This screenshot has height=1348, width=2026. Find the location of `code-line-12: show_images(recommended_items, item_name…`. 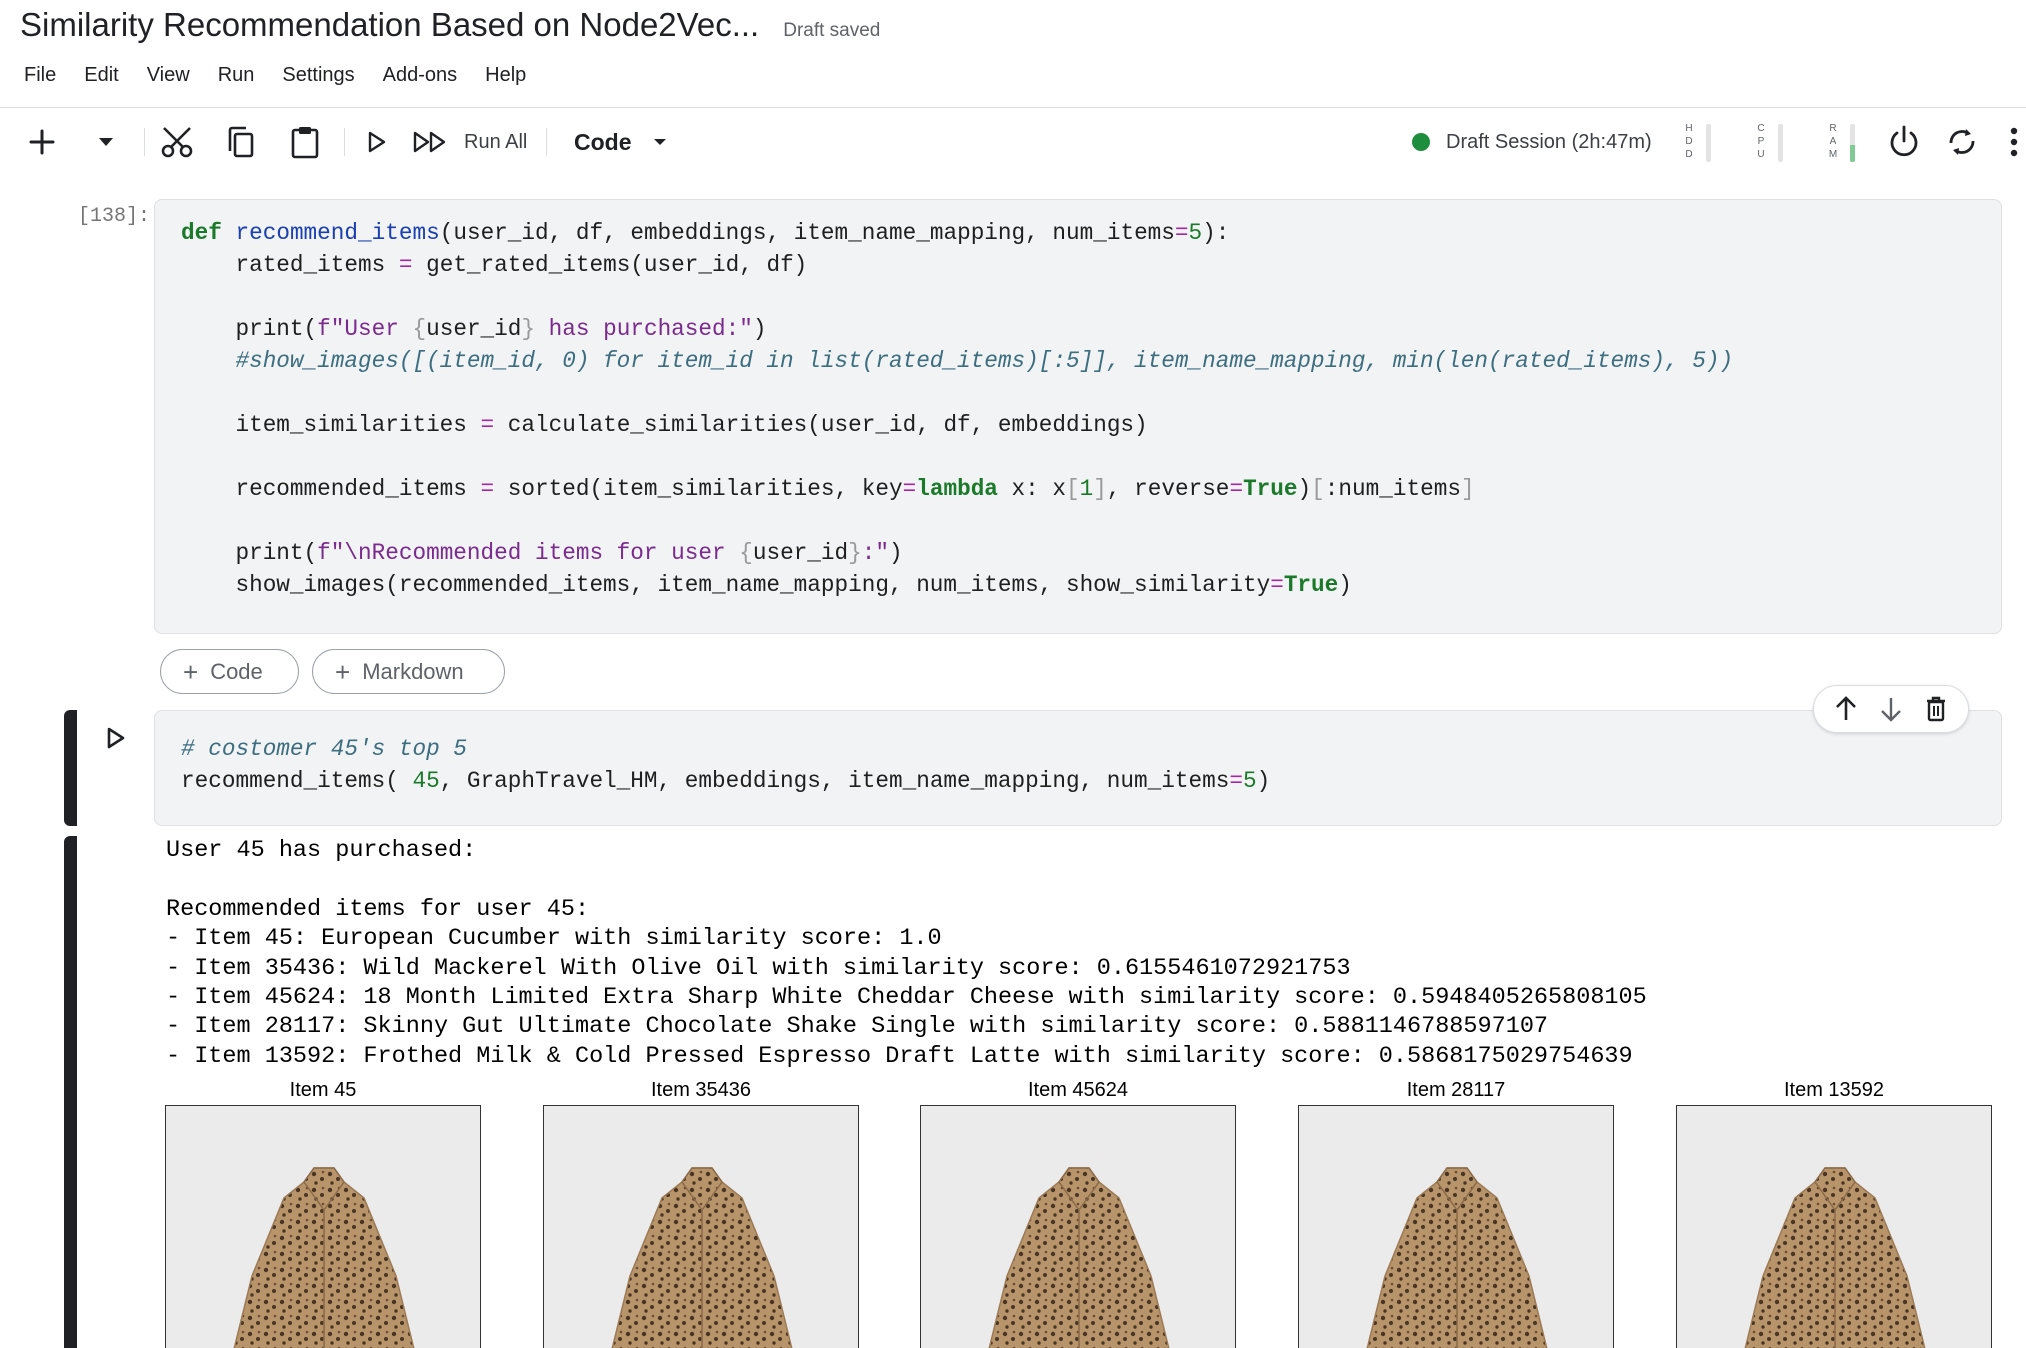

code-line-12: show_images(recommended_items, item_name… is located at coordinates (766, 585).